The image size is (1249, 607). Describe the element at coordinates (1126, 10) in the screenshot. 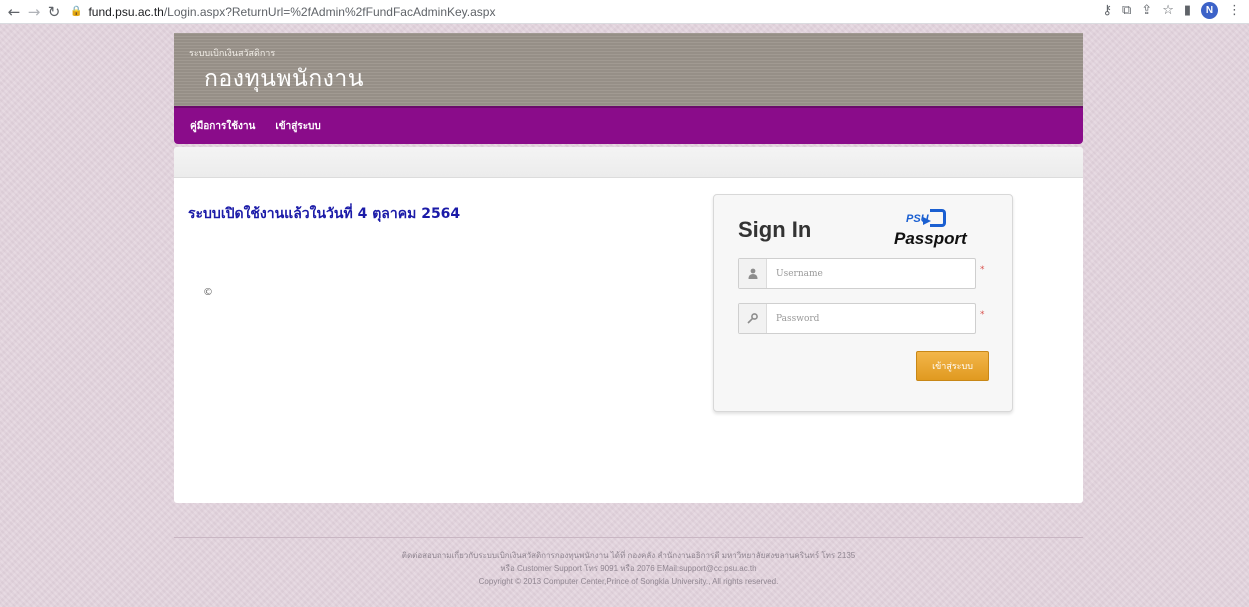

I see `translate-icon: ⧉` at that location.